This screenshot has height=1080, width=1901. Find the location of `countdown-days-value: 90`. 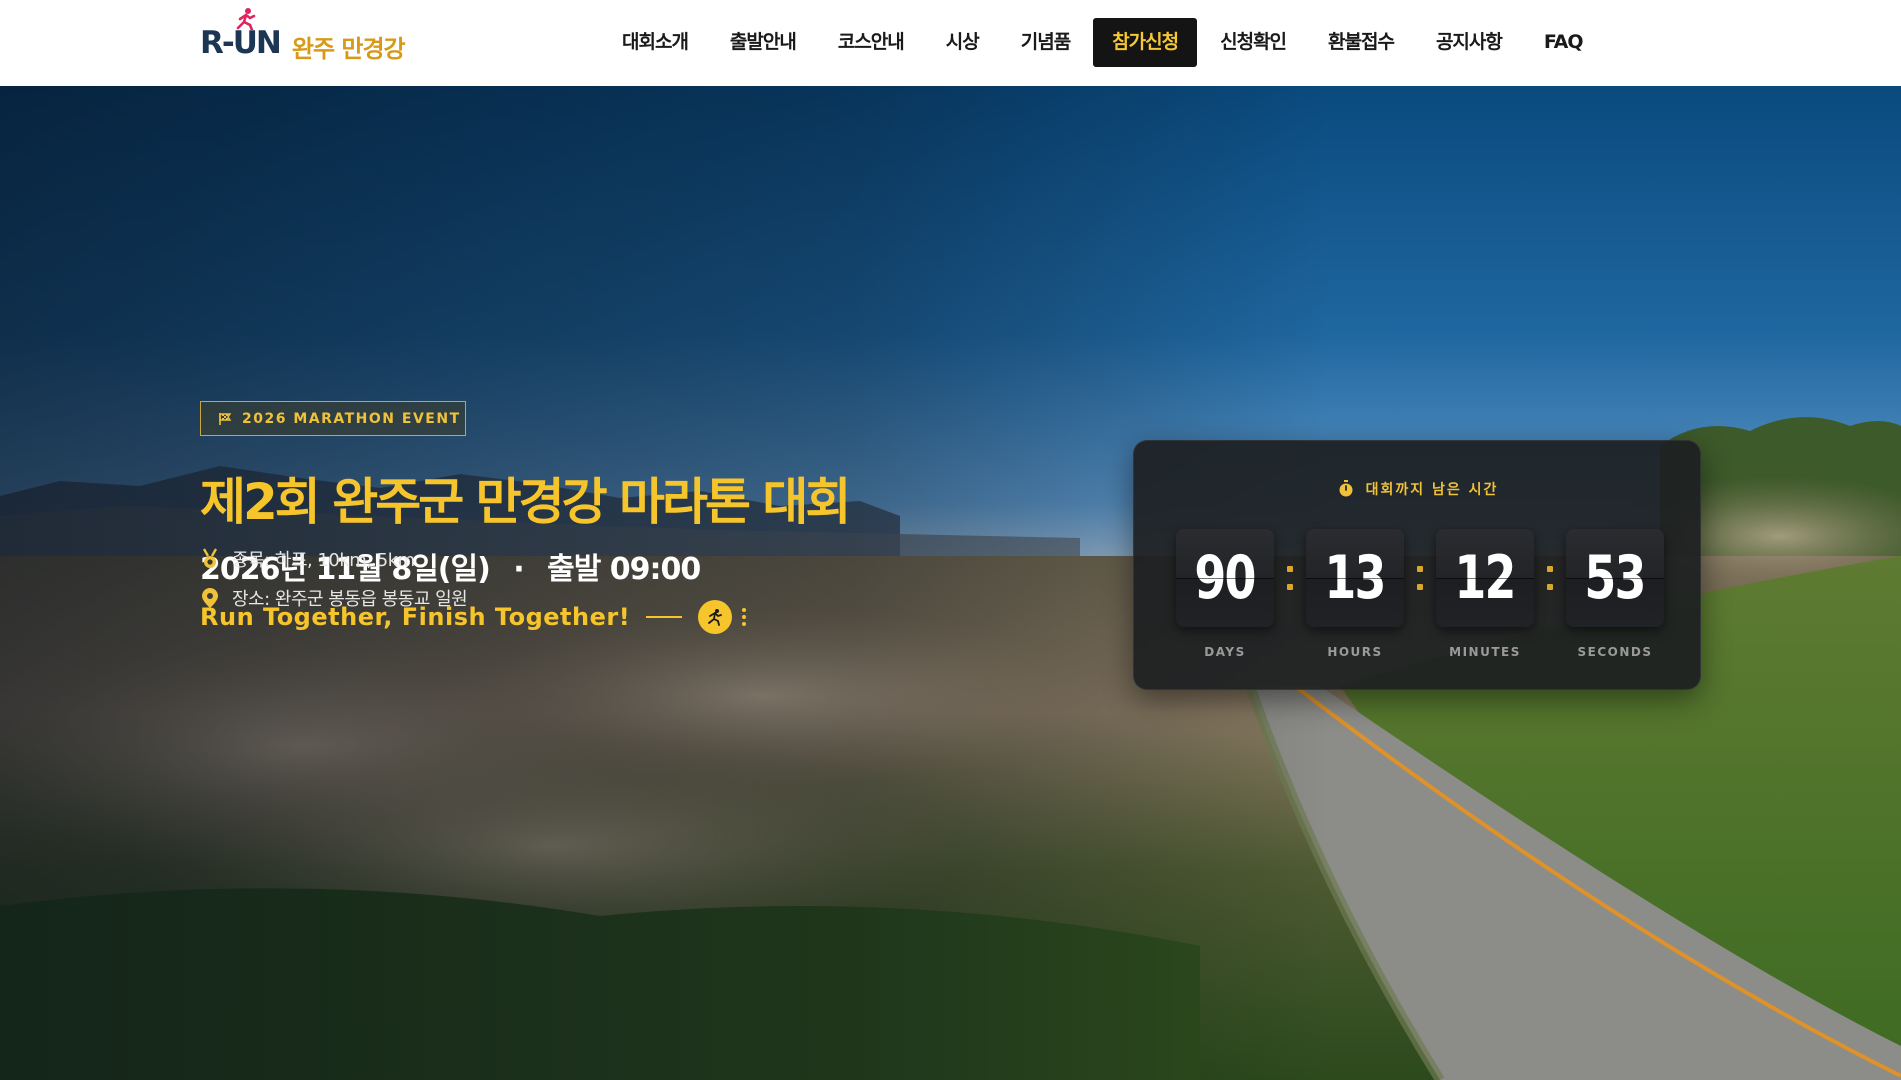

countdown-days-value: 90 is located at coordinates (1225, 578).